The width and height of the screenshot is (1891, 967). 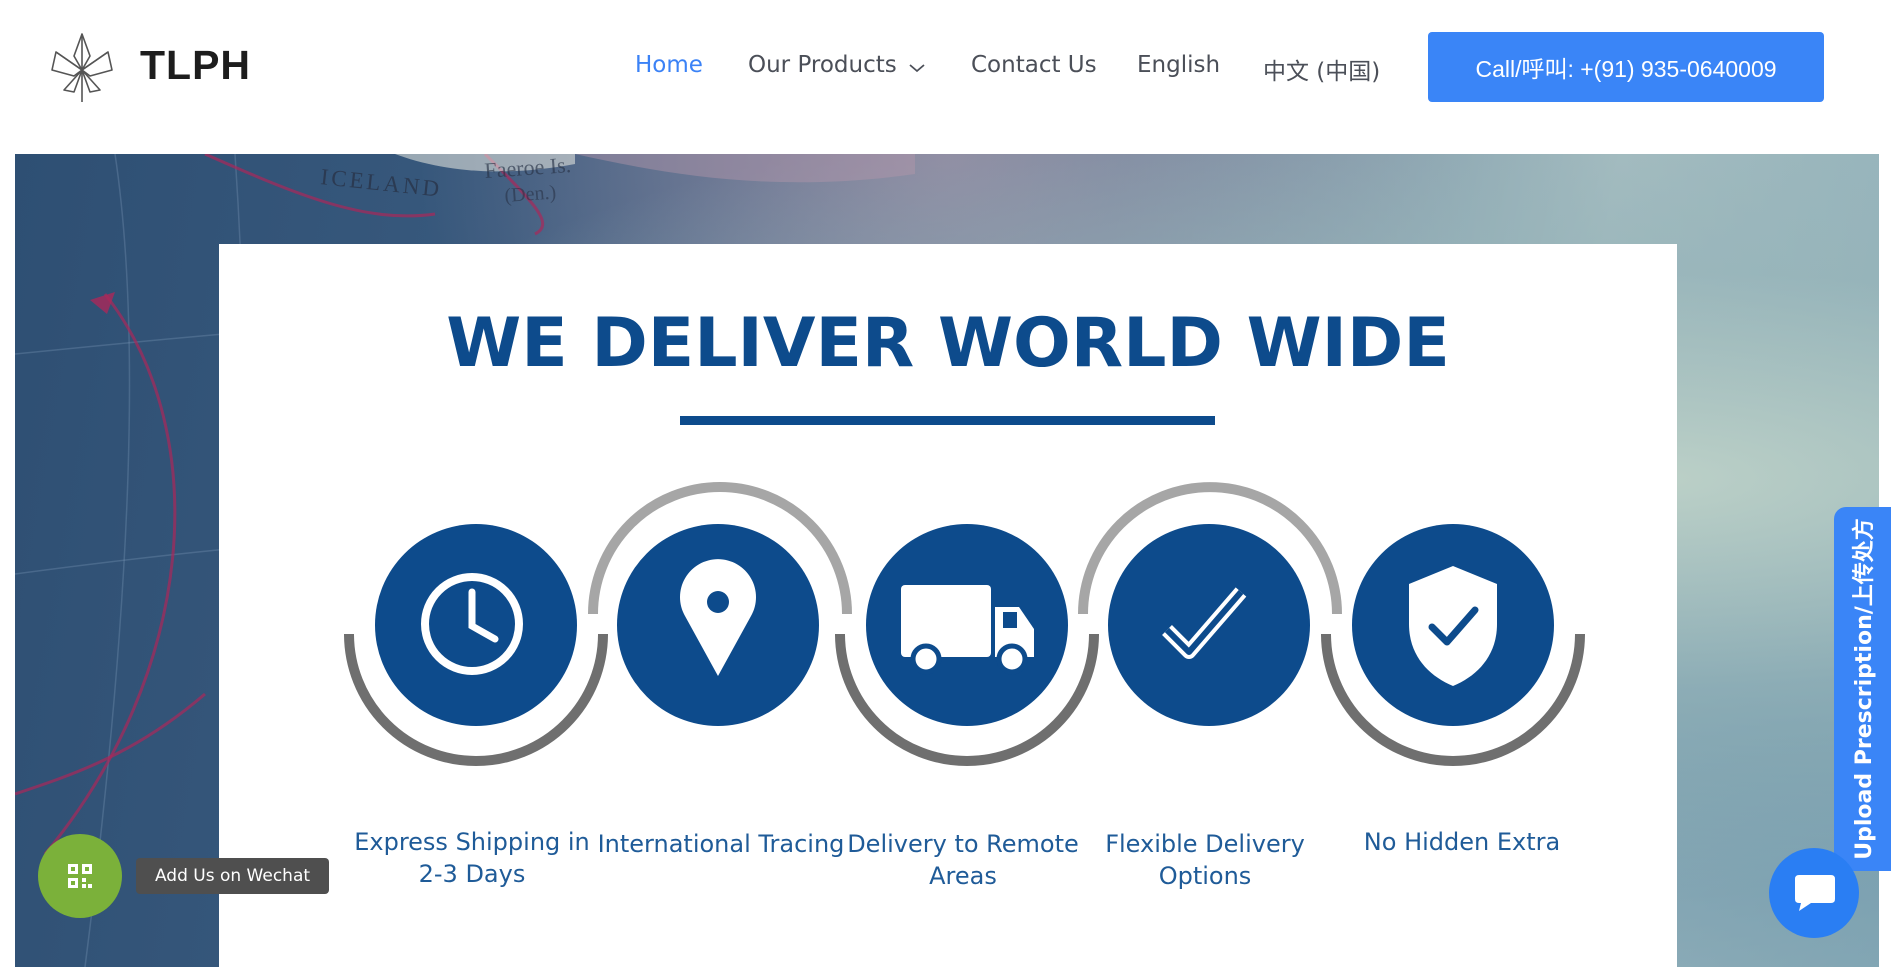 What do you see at coordinates (1178, 65) in the screenshot?
I see `nav-english: English` at bounding box center [1178, 65].